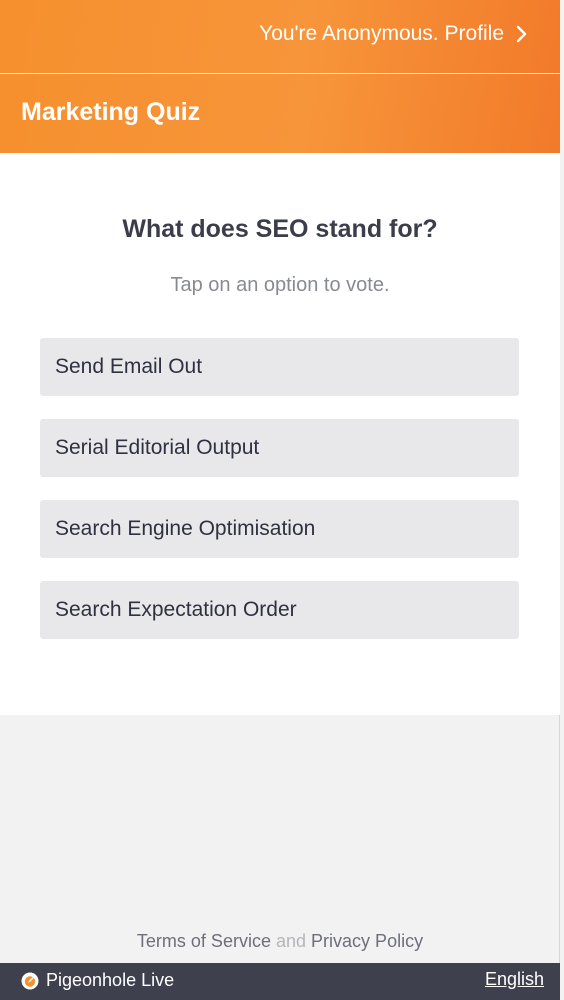 This screenshot has width=564, height=1000. I want to click on brand: Pigeonhole Live, so click(97, 980).